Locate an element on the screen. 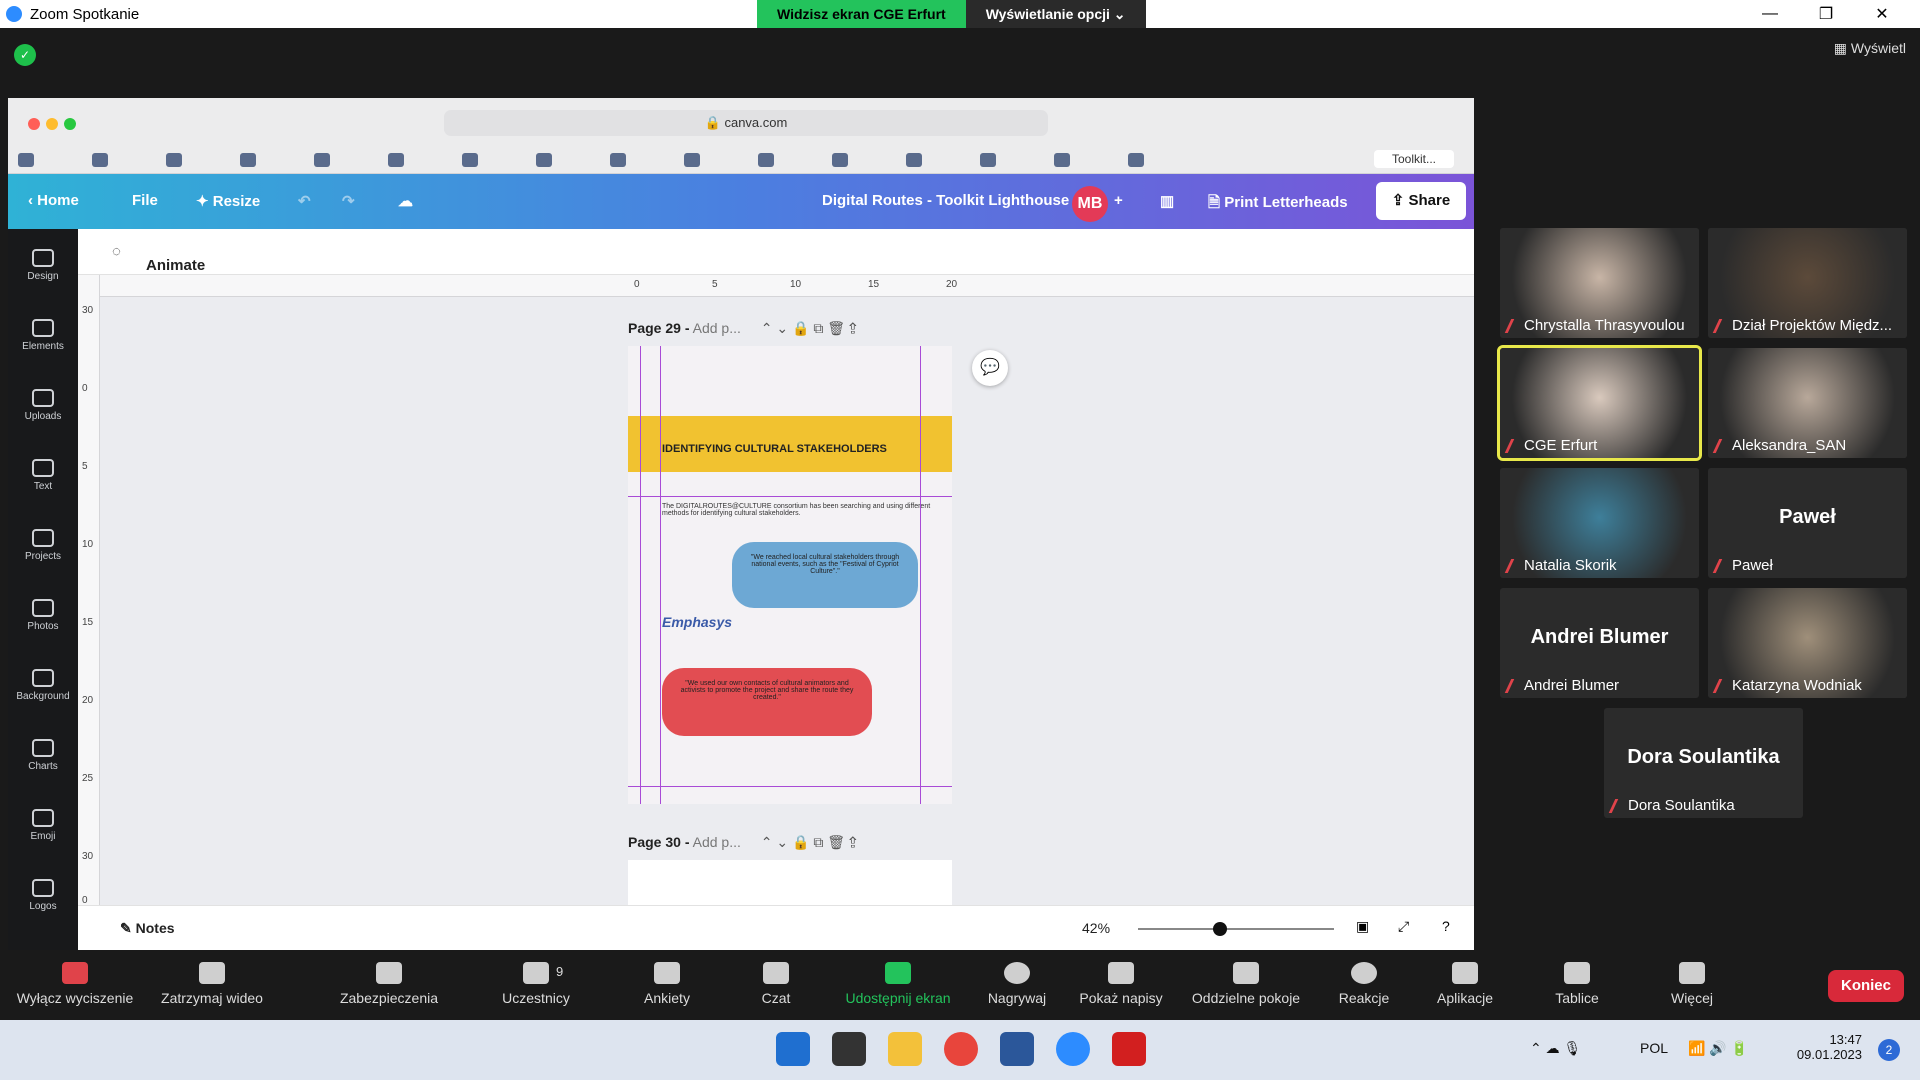 The height and width of the screenshot is (1080, 1920). participant-tile: CGE Erfurt is located at coordinates (1599, 403).